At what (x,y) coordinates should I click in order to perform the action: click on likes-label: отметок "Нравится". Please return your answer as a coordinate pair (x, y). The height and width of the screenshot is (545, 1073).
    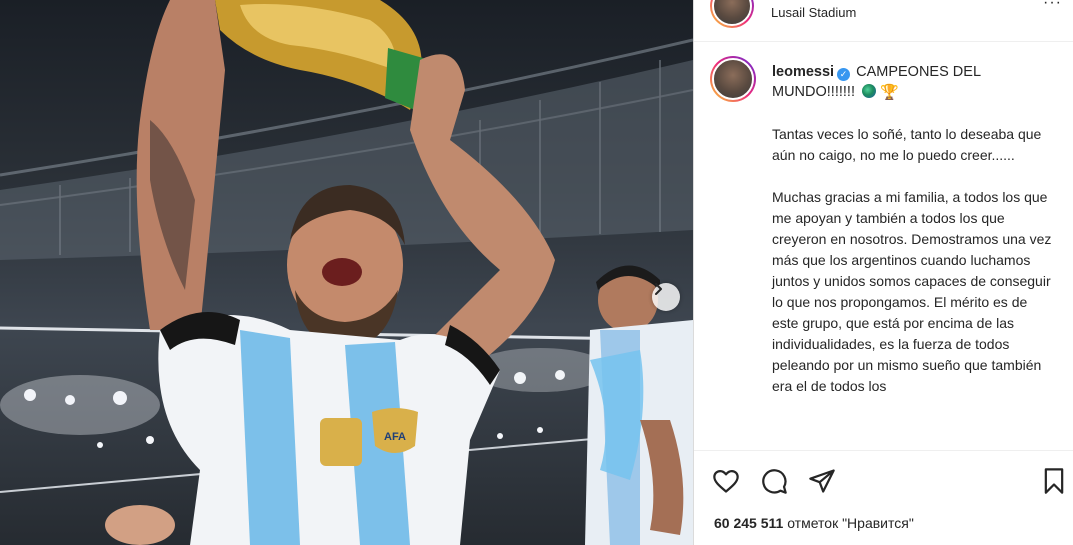
    Looking at the image, I should click on (850, 523).